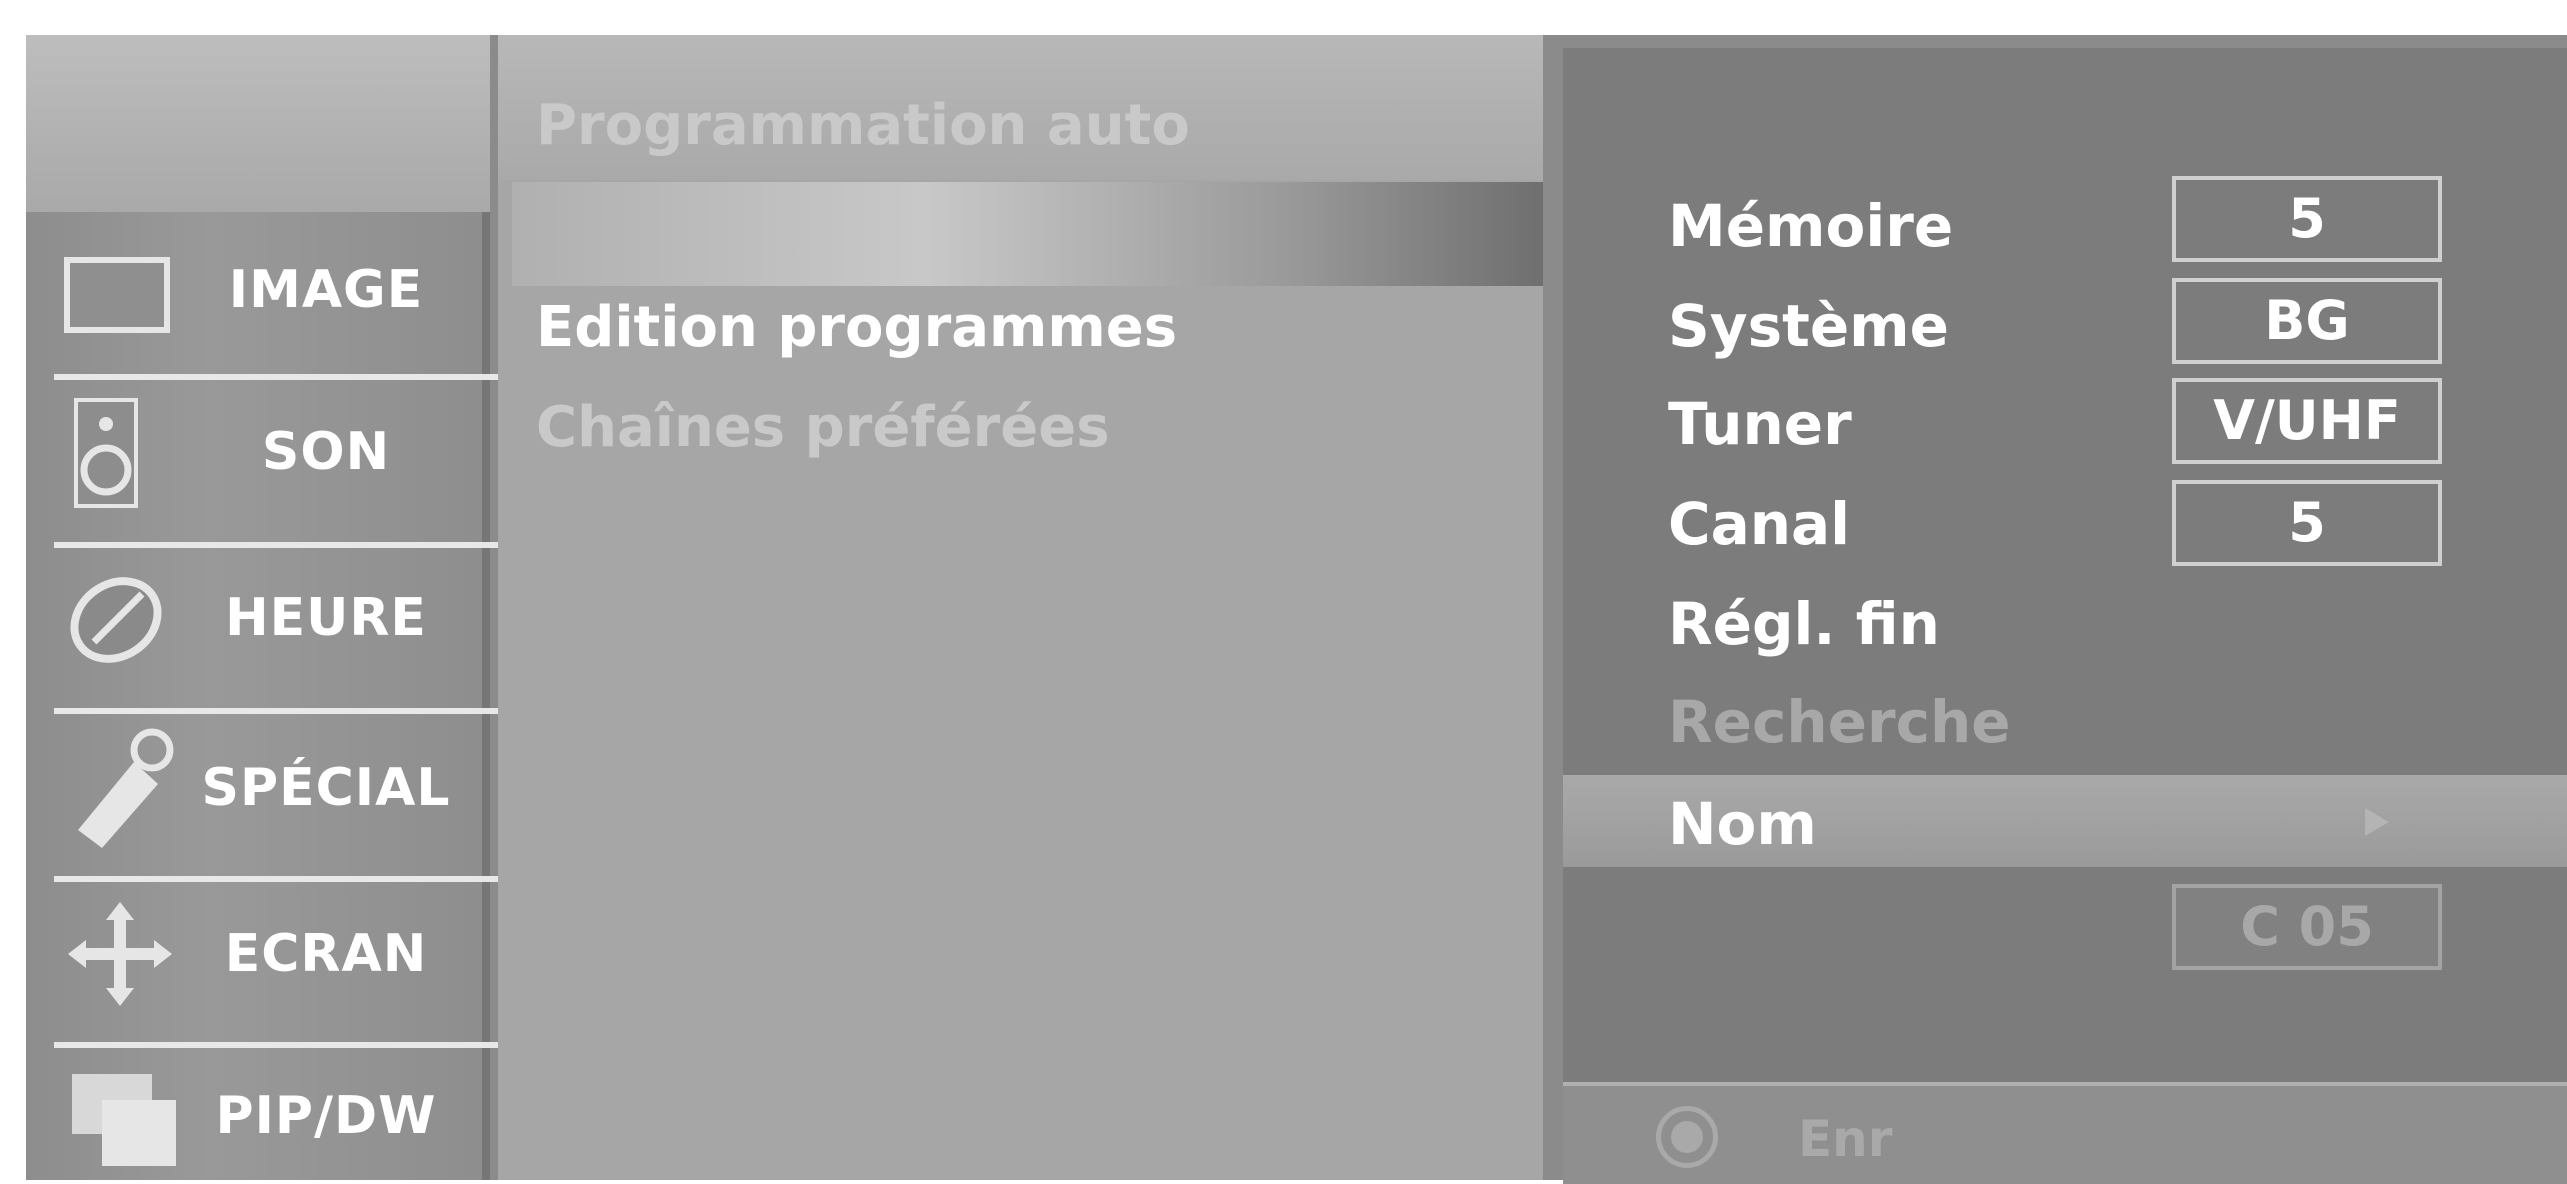 This screenshot has height=1184, width=2567. Describe the element at coordinates (326, 452) in the screenshot. I see `sidebar-item-label: SON` at that location.